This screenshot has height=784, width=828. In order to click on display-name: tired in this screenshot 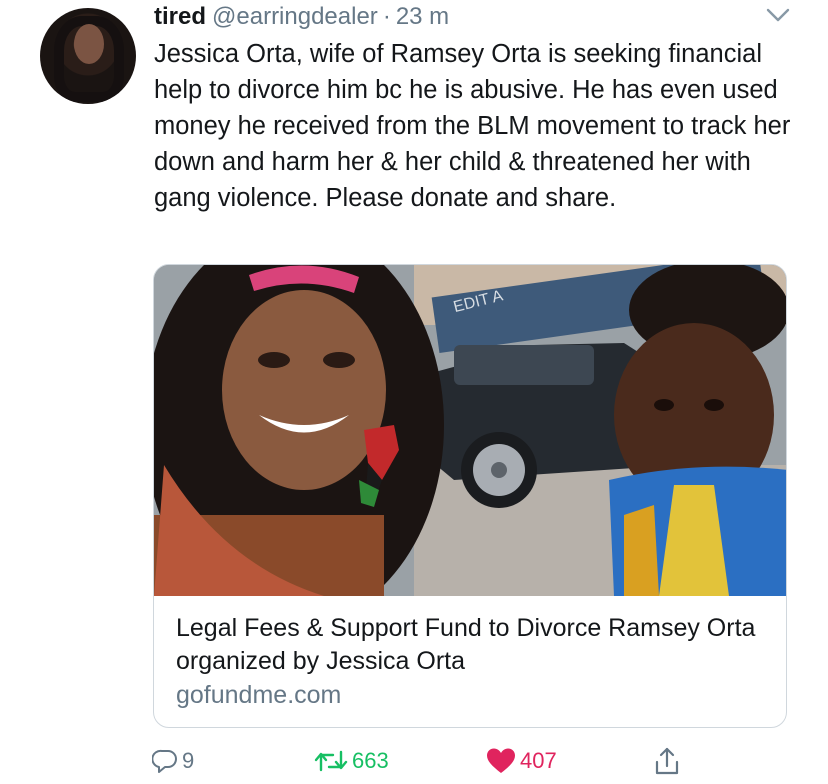, I will do `click(180, 17)`.